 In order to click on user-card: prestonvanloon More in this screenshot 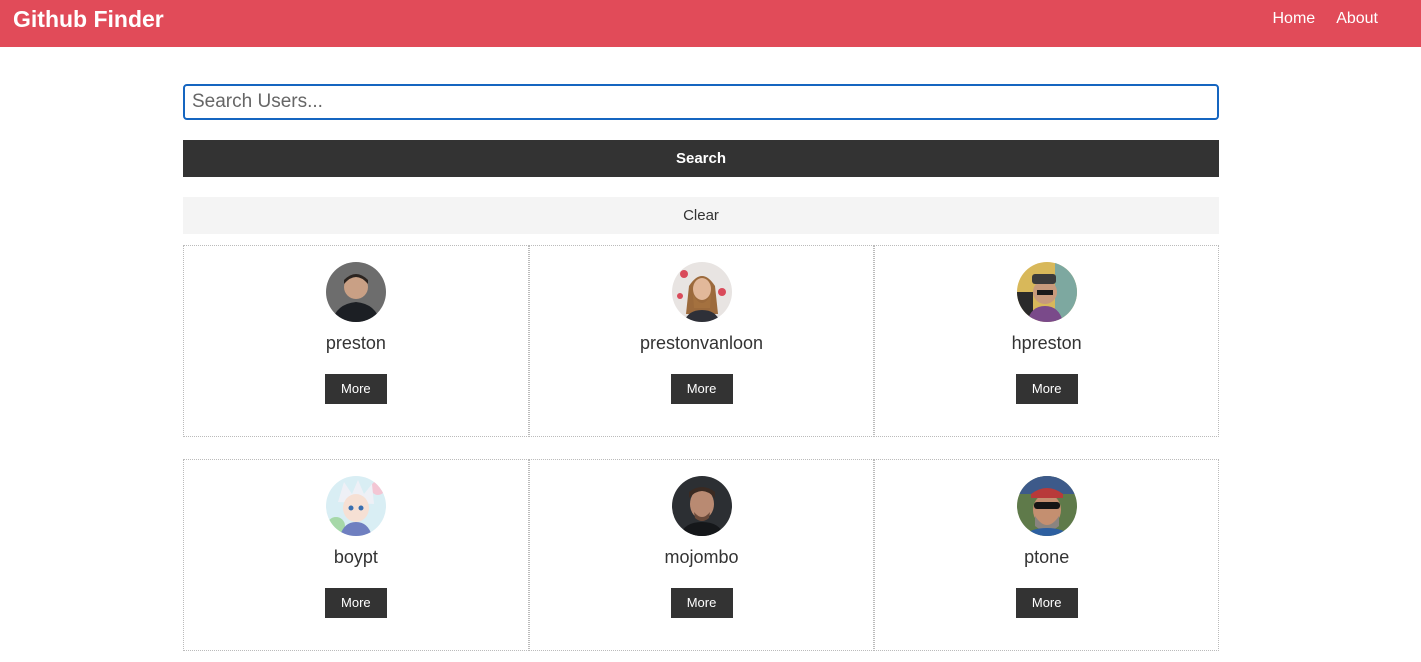, I will do `click(701, 341)`.